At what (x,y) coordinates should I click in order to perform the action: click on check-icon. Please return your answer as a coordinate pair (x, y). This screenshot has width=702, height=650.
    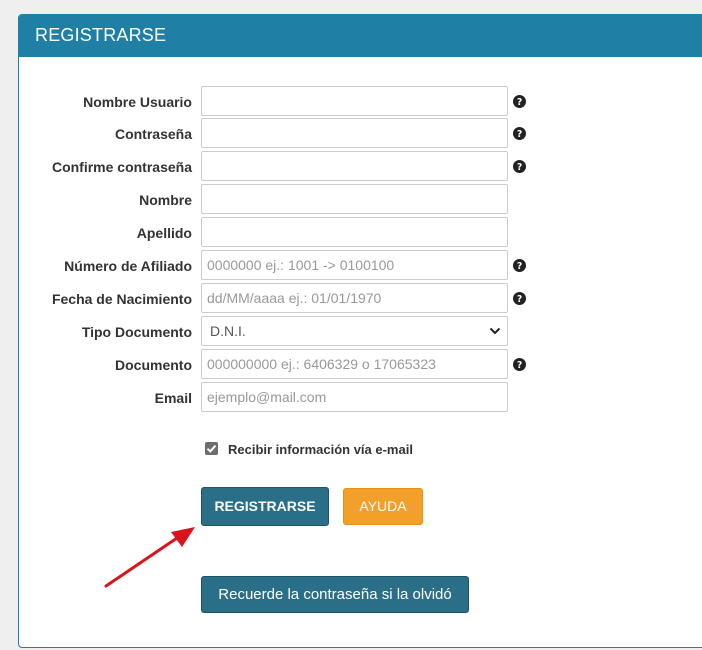
    Looking at the image, I should click on (211, 448).